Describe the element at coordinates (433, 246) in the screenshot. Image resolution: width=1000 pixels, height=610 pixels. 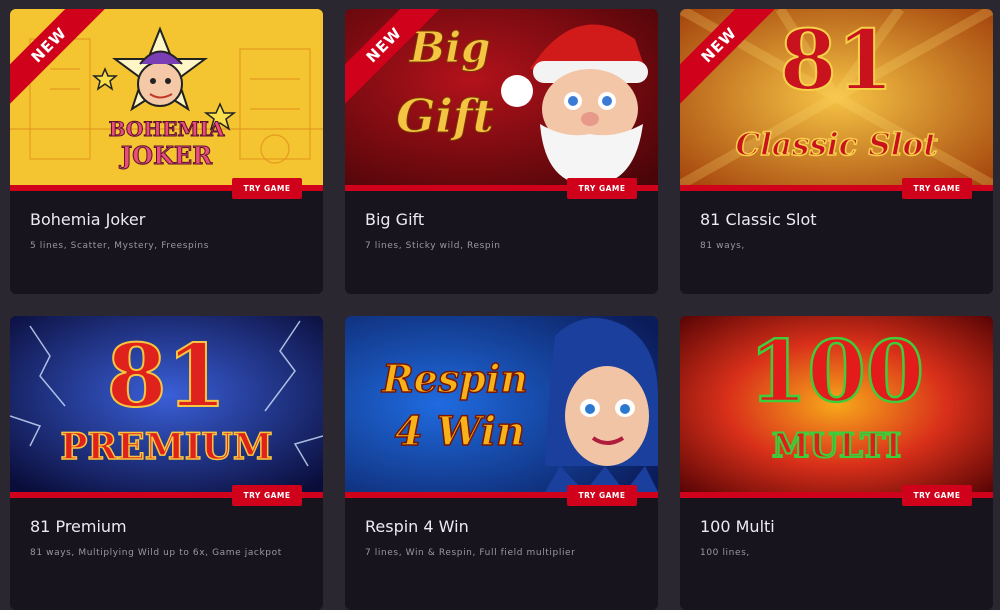
I see `game-features: 7 lines, Sticky wild, Respin` at that location.